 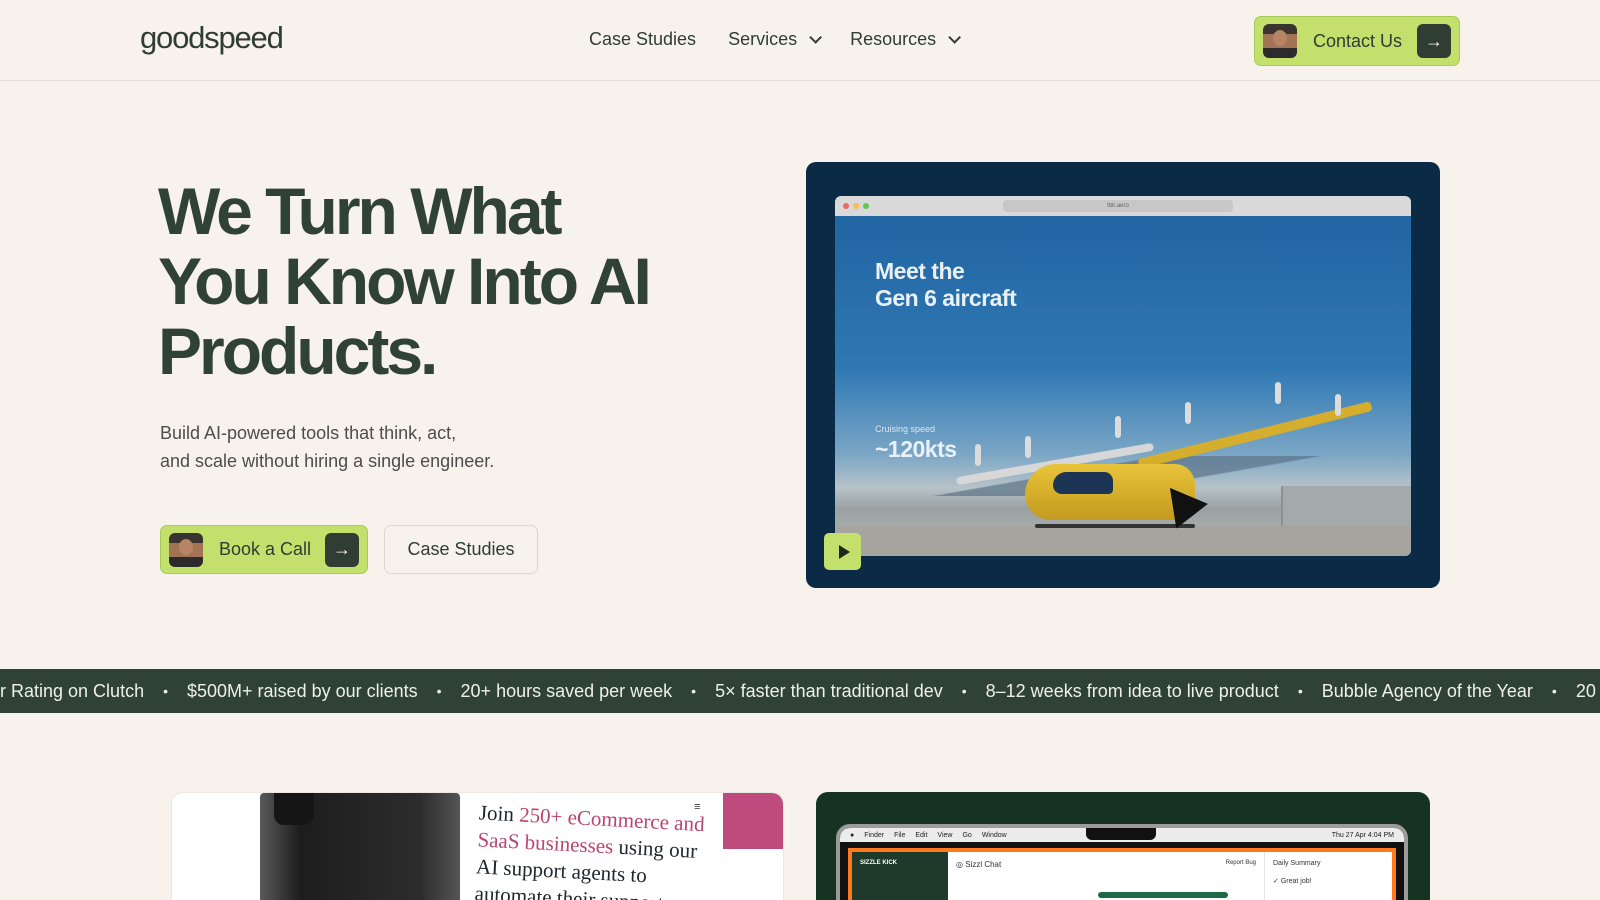 I want to click on minimize-dot-icon, so click(x=856, y=206).